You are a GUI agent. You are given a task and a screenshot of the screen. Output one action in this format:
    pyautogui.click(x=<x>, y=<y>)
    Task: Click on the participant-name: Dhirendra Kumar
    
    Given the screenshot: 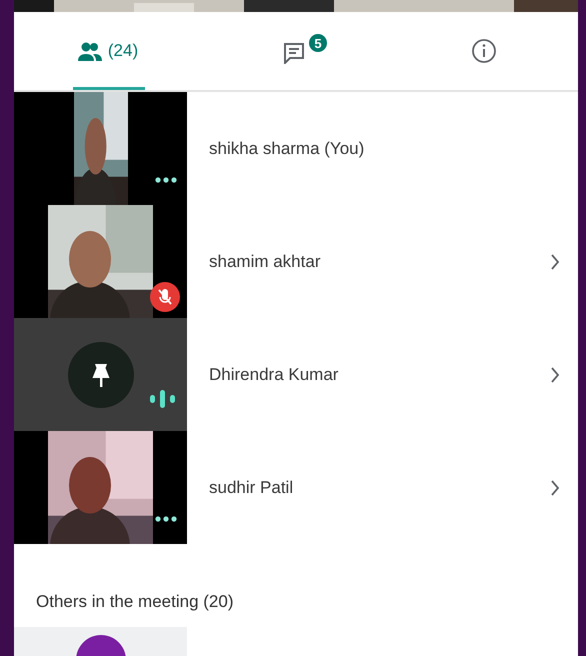 What is the action you would take?
    pyautogui.click(x=274, y=374)
    